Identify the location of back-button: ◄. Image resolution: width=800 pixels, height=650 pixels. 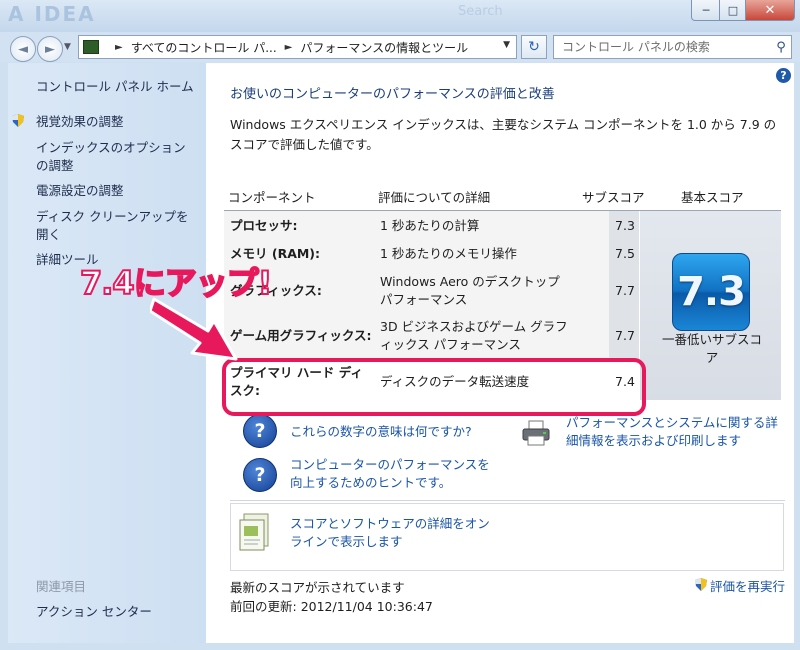
(23, 49).